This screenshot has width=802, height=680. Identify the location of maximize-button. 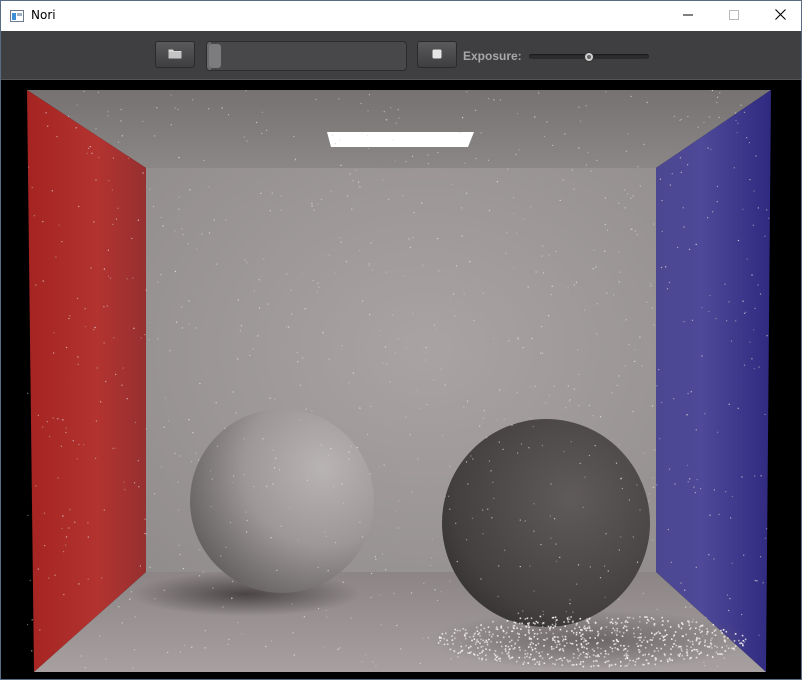
(734, 16).